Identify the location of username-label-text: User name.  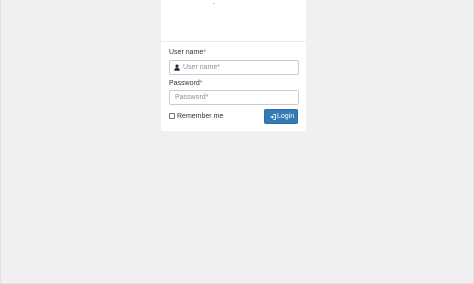
(186, 52).